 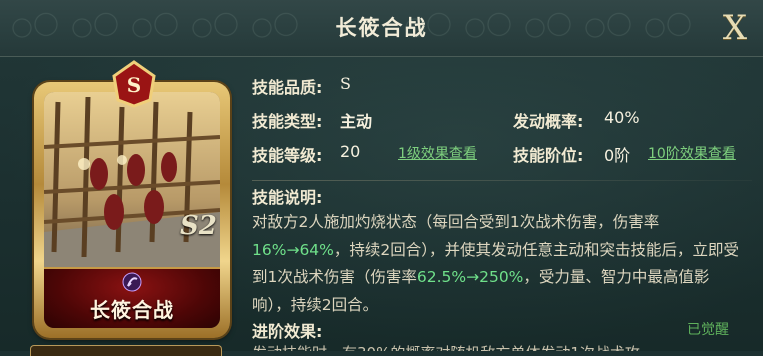 What do you see at coordinates (345, 83) in the screenshot?
I see `quality-value: S` at bounding box center [345, 83].